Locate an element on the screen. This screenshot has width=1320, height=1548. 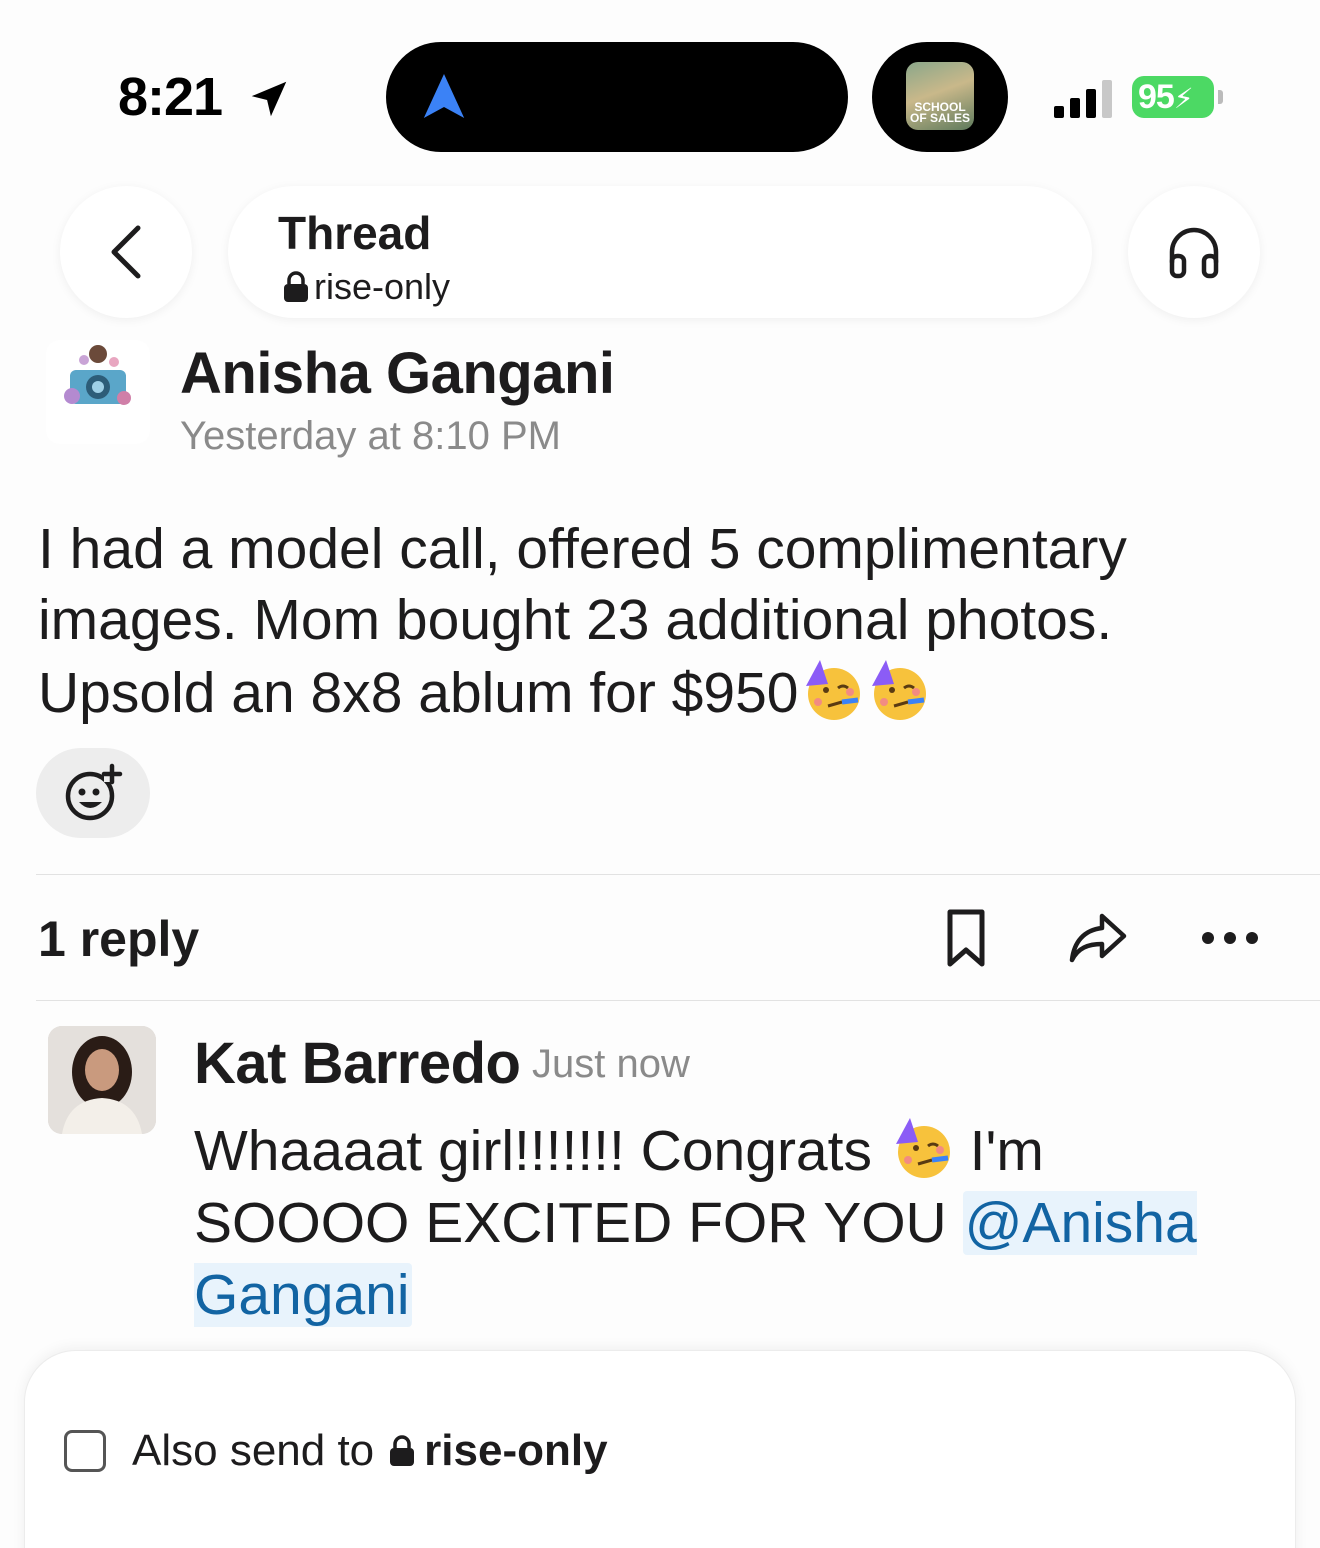
also-send-text: Also send to is located at coordinates (253, 1450).